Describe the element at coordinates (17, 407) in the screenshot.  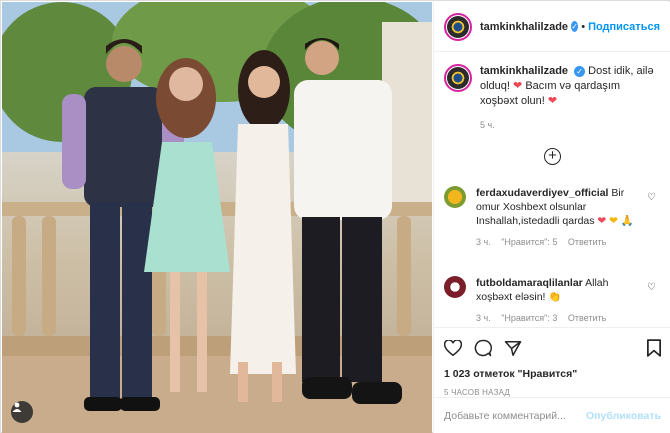
I see `user-icon` at that location.